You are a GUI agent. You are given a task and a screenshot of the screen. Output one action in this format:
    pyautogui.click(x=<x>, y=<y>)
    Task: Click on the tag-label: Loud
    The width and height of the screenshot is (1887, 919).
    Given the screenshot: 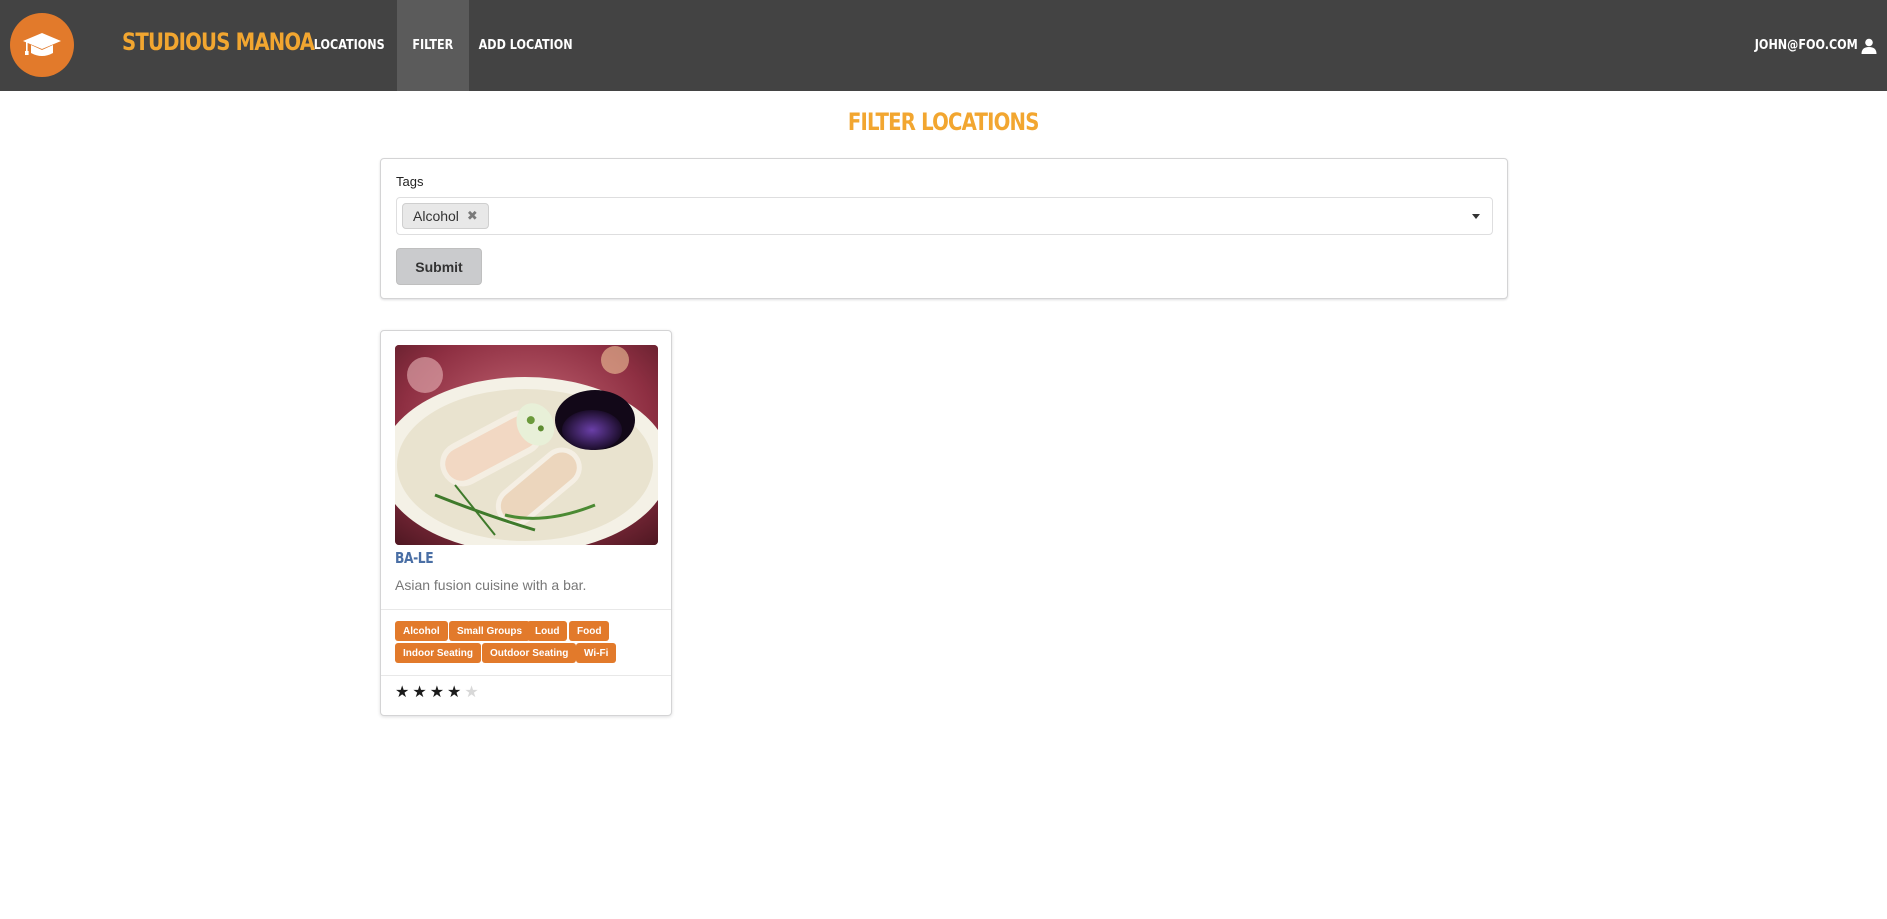 What is the action you would take?
    pyautogui.click(x=547, y=631)
    